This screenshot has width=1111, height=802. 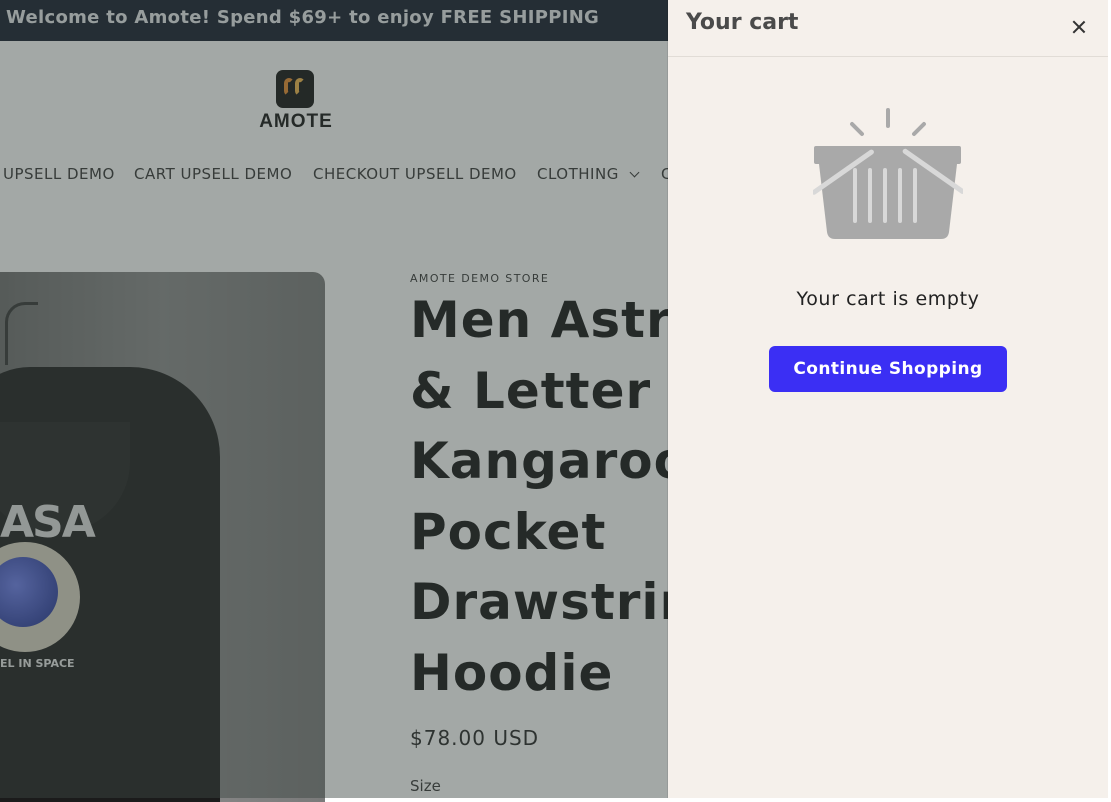 I want to click on continue-shopping-button: Continue Shopping, so click(x=888, y=369).